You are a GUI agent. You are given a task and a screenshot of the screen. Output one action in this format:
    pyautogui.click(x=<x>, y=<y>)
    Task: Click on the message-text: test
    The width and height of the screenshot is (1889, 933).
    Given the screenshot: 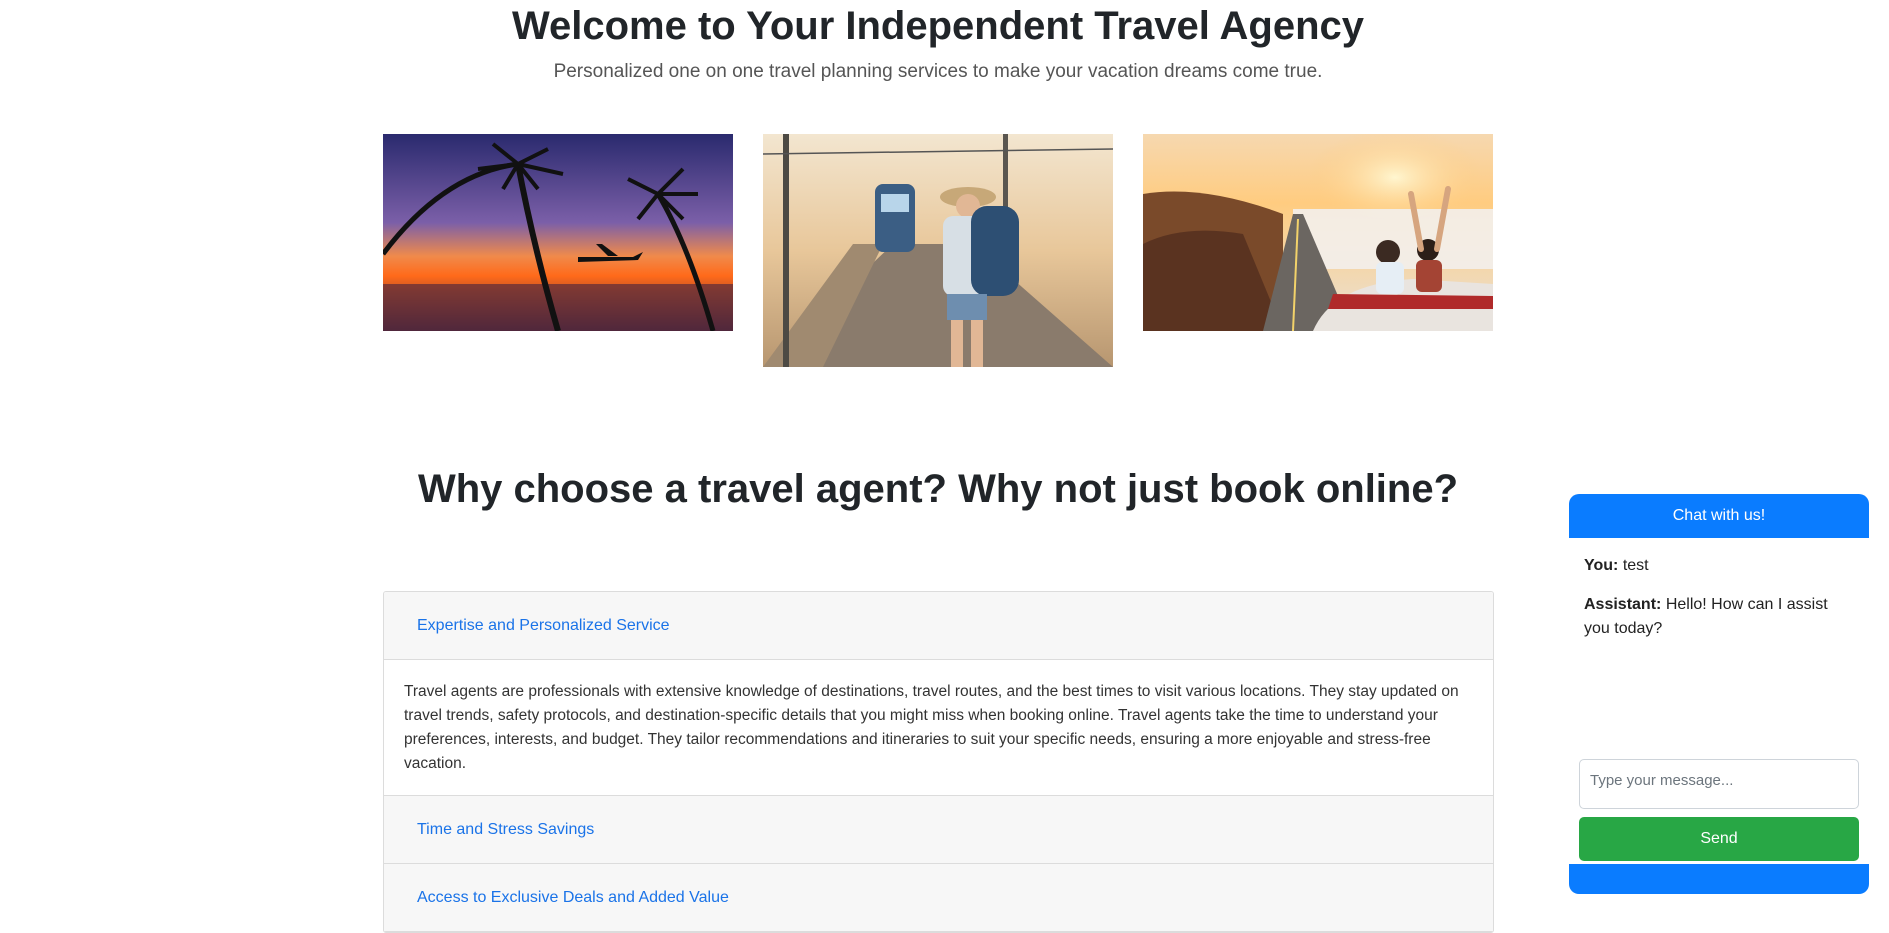 What is the action you would take?
    pyautogui.click(x=1635, y=565)
    